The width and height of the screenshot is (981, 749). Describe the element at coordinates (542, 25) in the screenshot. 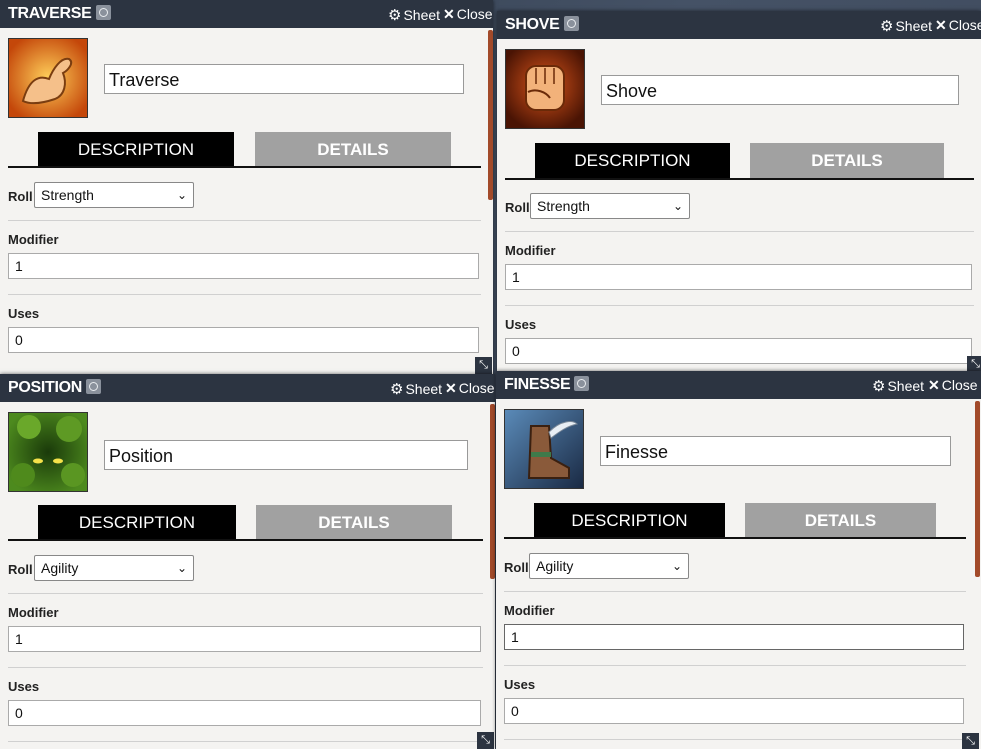

I see `window-title: SHOVE` at that location.